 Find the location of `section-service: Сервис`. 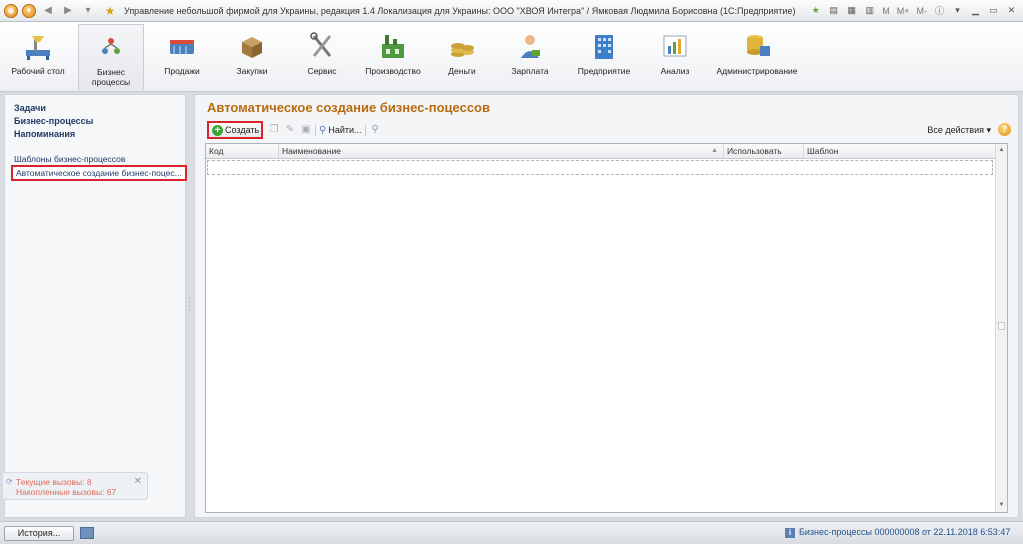

section-service: Сервис is located at coordinates (322, 57).